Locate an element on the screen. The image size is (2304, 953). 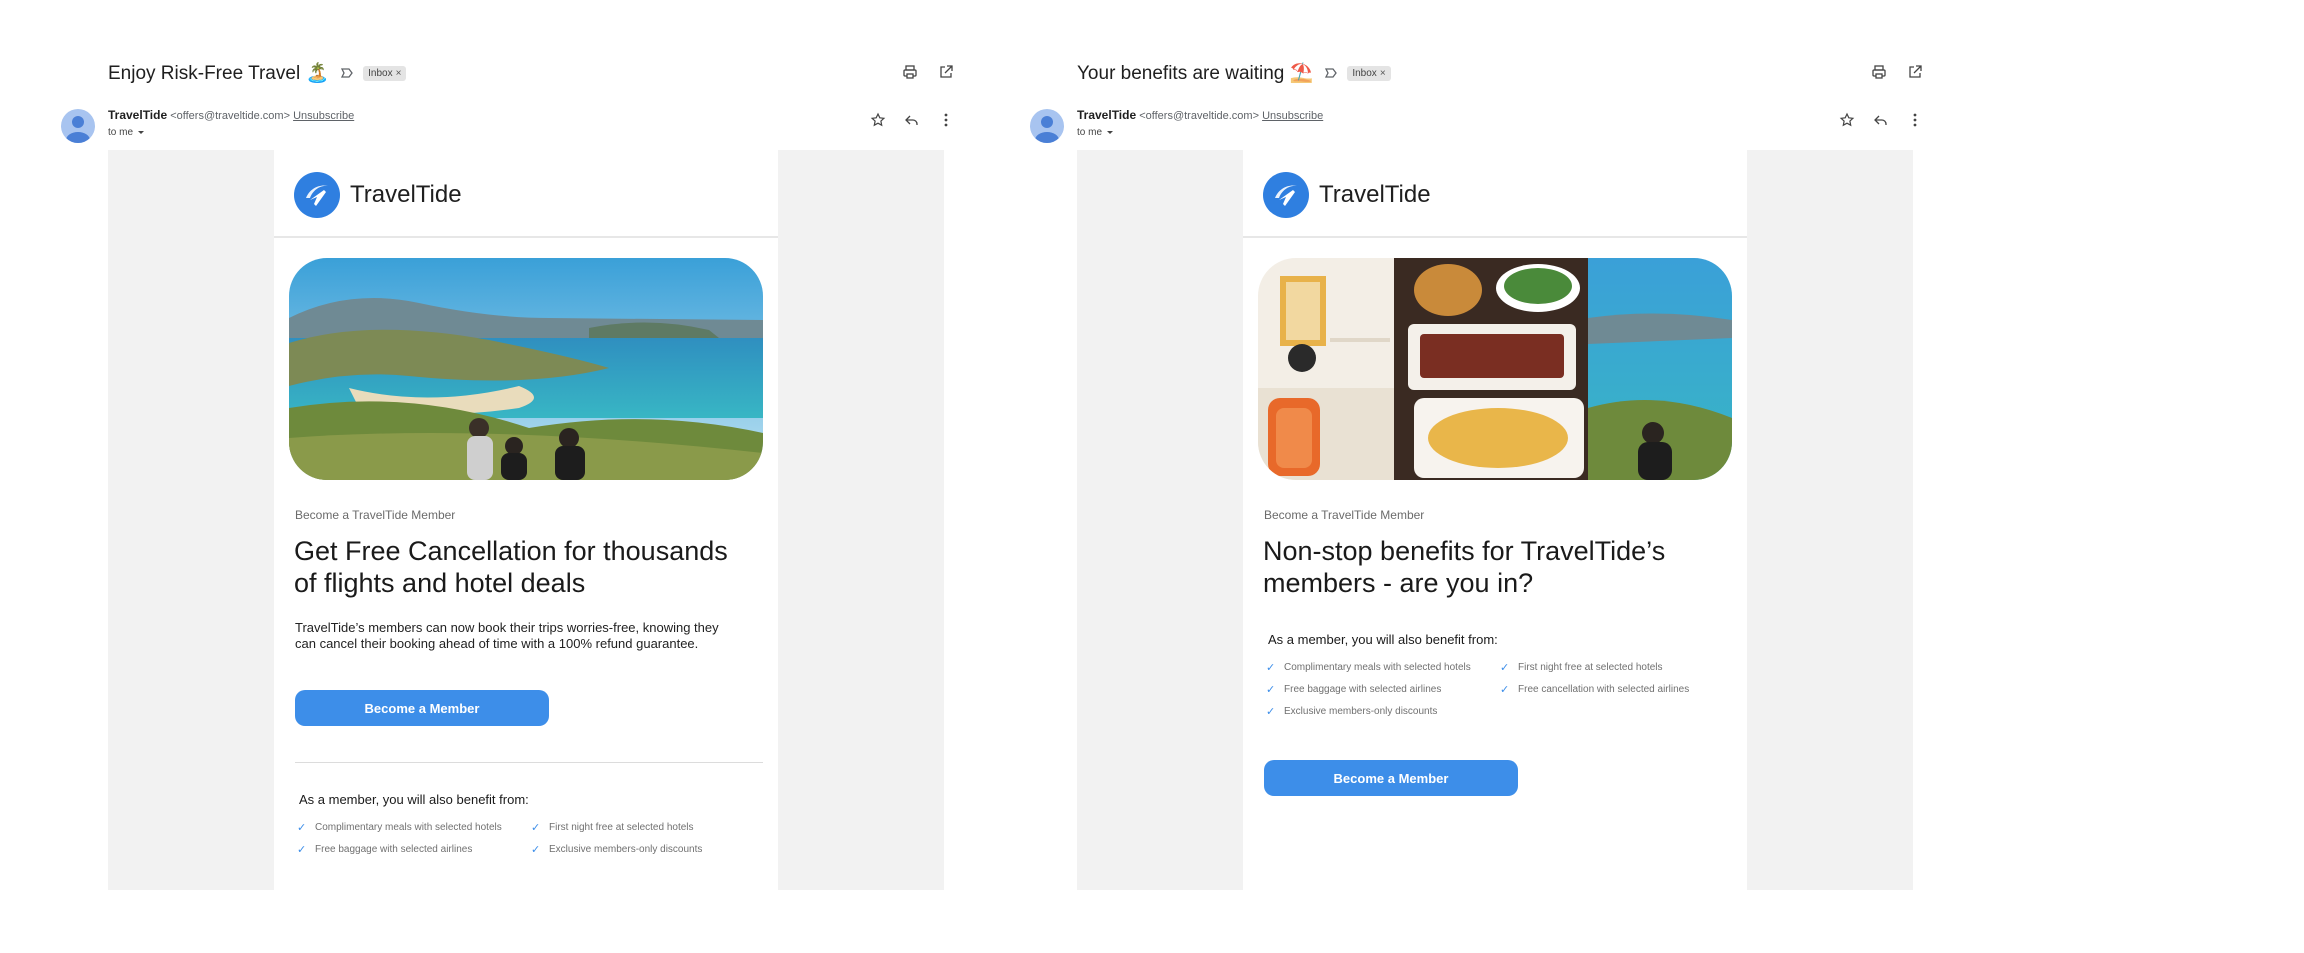
section-divider is located at coordinates (529, 762).